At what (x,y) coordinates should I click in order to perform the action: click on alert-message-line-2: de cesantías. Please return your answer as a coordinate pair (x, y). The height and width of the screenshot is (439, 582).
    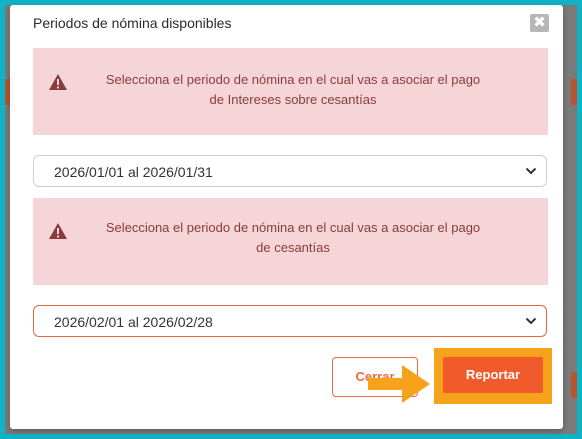
    Looking at the image, I should click on (293, 247).